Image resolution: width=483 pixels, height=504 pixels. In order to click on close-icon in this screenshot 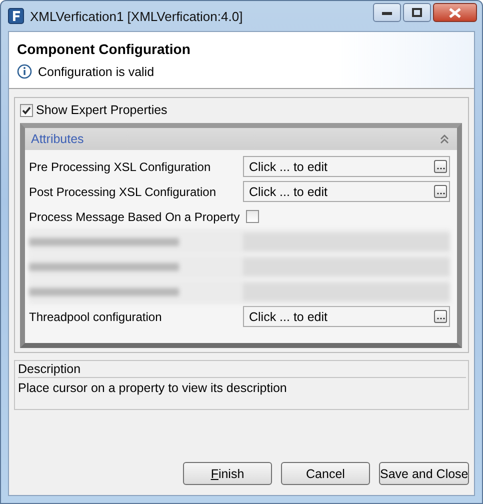, I will do `click(455, 13)`.